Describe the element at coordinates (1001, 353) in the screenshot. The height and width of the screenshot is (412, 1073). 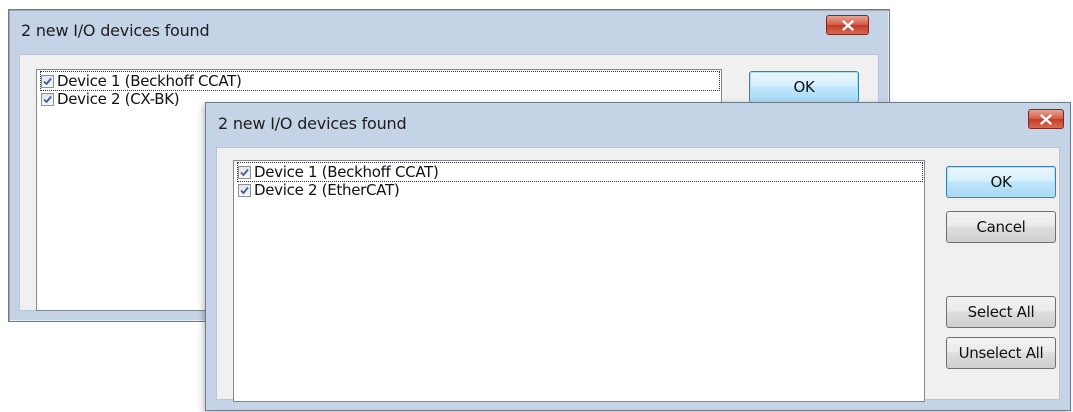
I see `unselect-all-button: Unselect All` at that location.